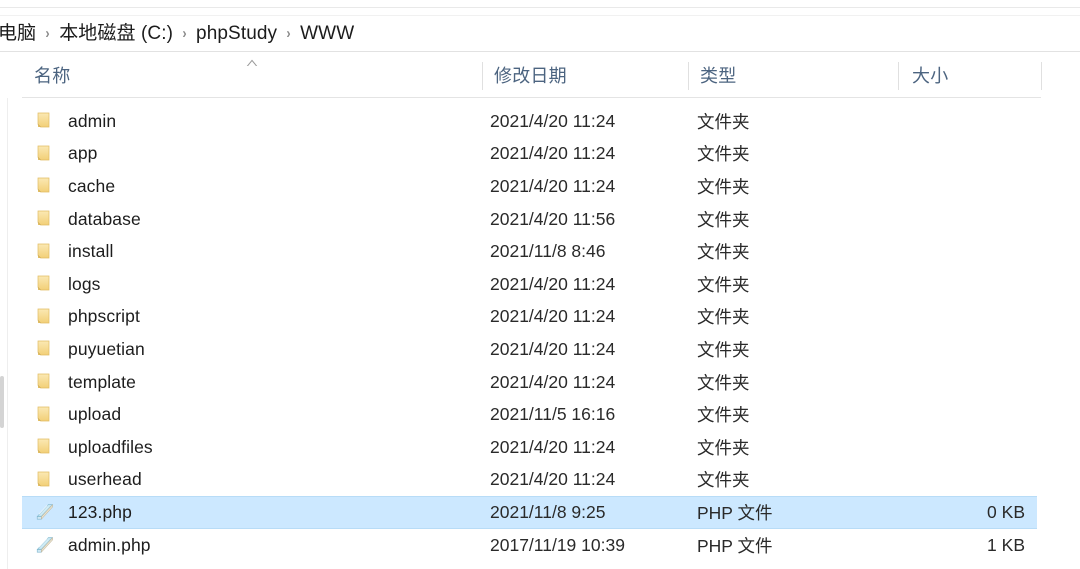 Image resolution: width=1080 pixels, height=569 pixels. I want to click on file-name-label: phpscript, so click(104, 316).